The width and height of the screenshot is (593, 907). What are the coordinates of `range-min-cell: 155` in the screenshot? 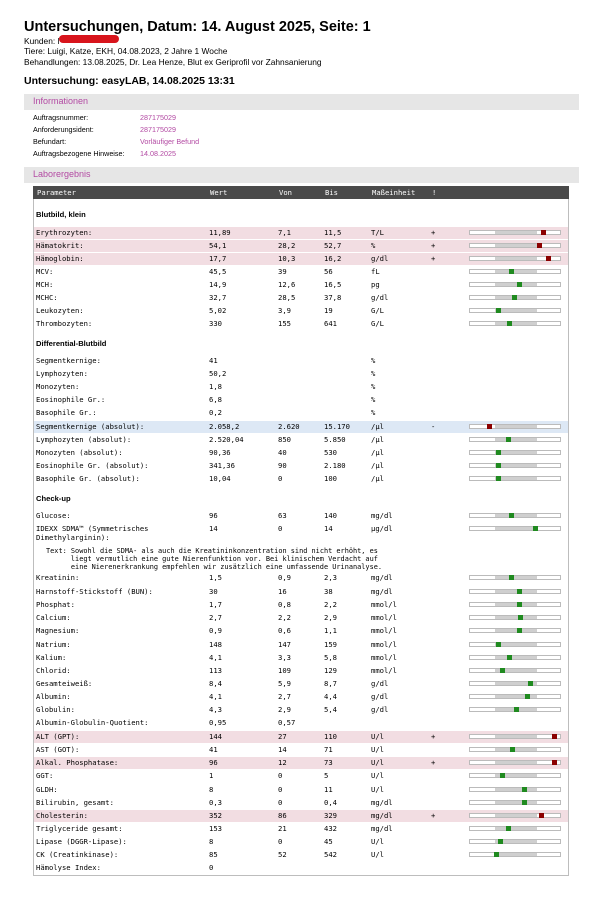 It's located at (284, 323).